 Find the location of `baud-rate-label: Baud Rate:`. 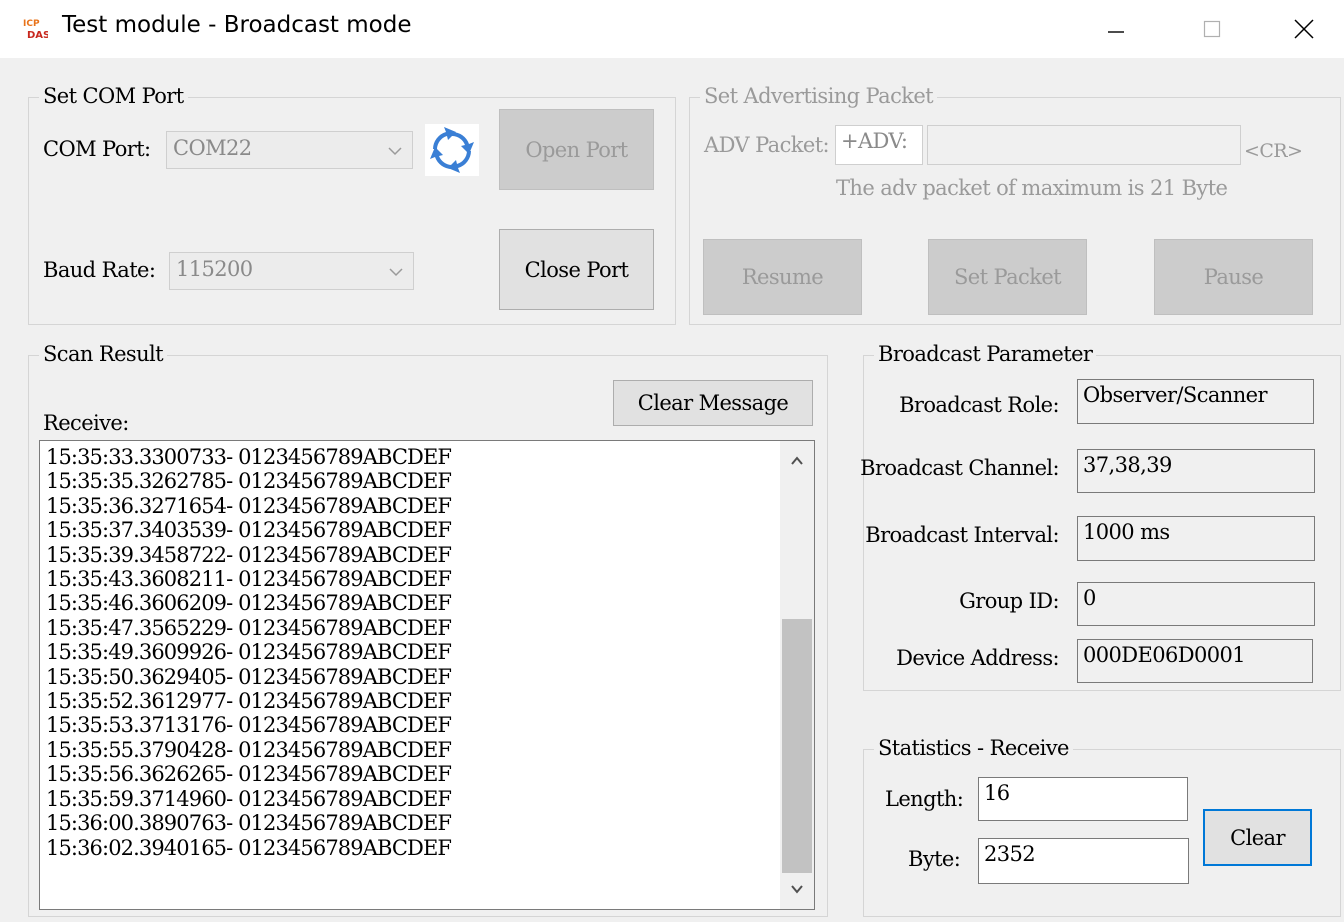

baud-rate-label: Baud Rate: is located at coordinates (99, 270).